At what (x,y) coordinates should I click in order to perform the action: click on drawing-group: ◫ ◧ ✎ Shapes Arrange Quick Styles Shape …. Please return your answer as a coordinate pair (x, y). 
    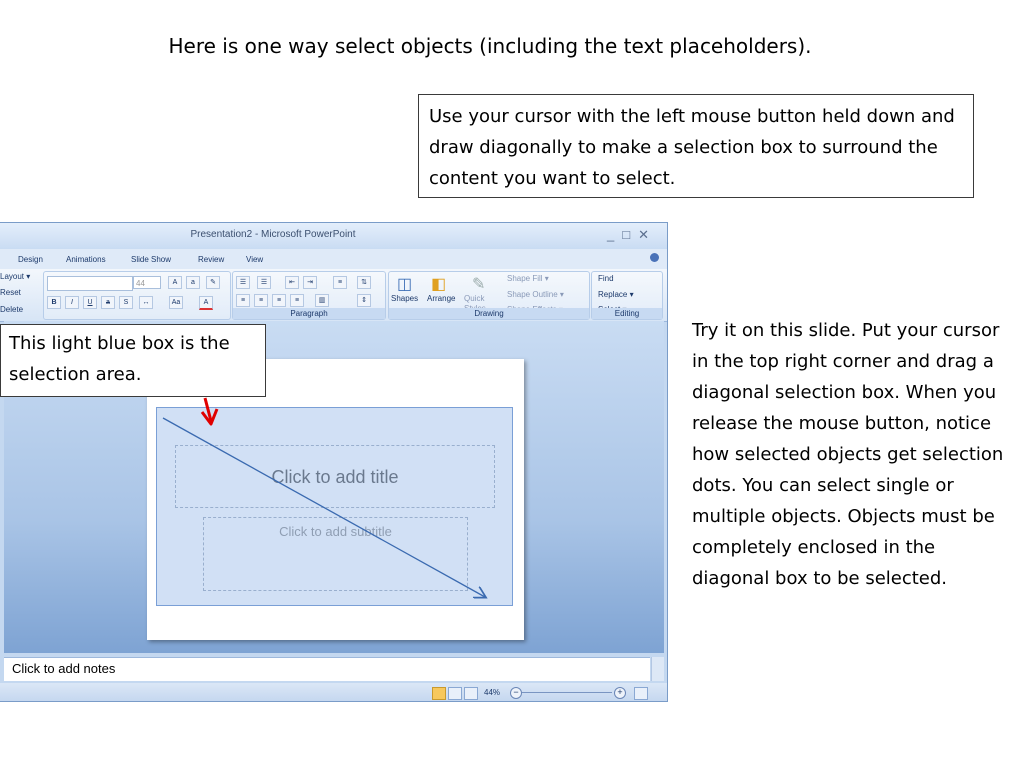
    Looking at the image, I should click on (489, 295).